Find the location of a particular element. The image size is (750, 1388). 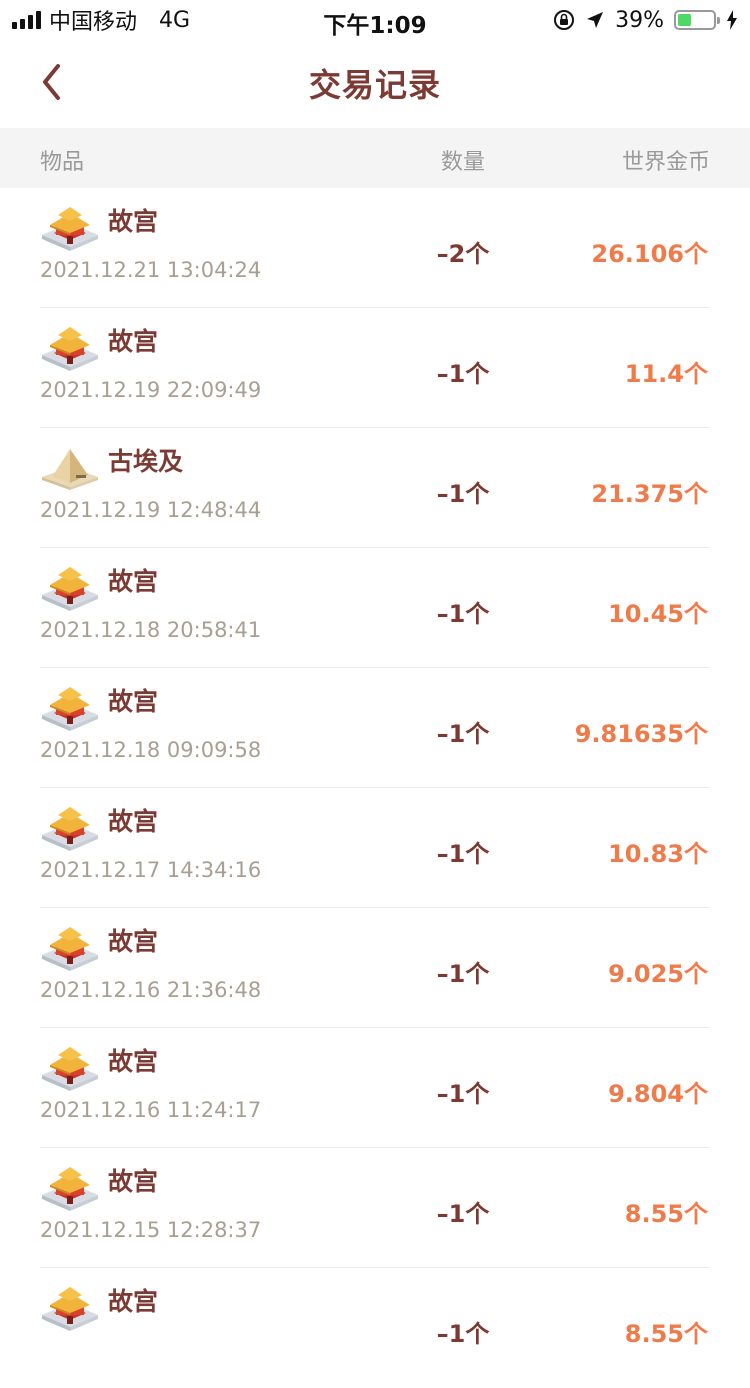

transaction-time: 2021.12.16 21:36:48 is located at coordinates (151, 990).